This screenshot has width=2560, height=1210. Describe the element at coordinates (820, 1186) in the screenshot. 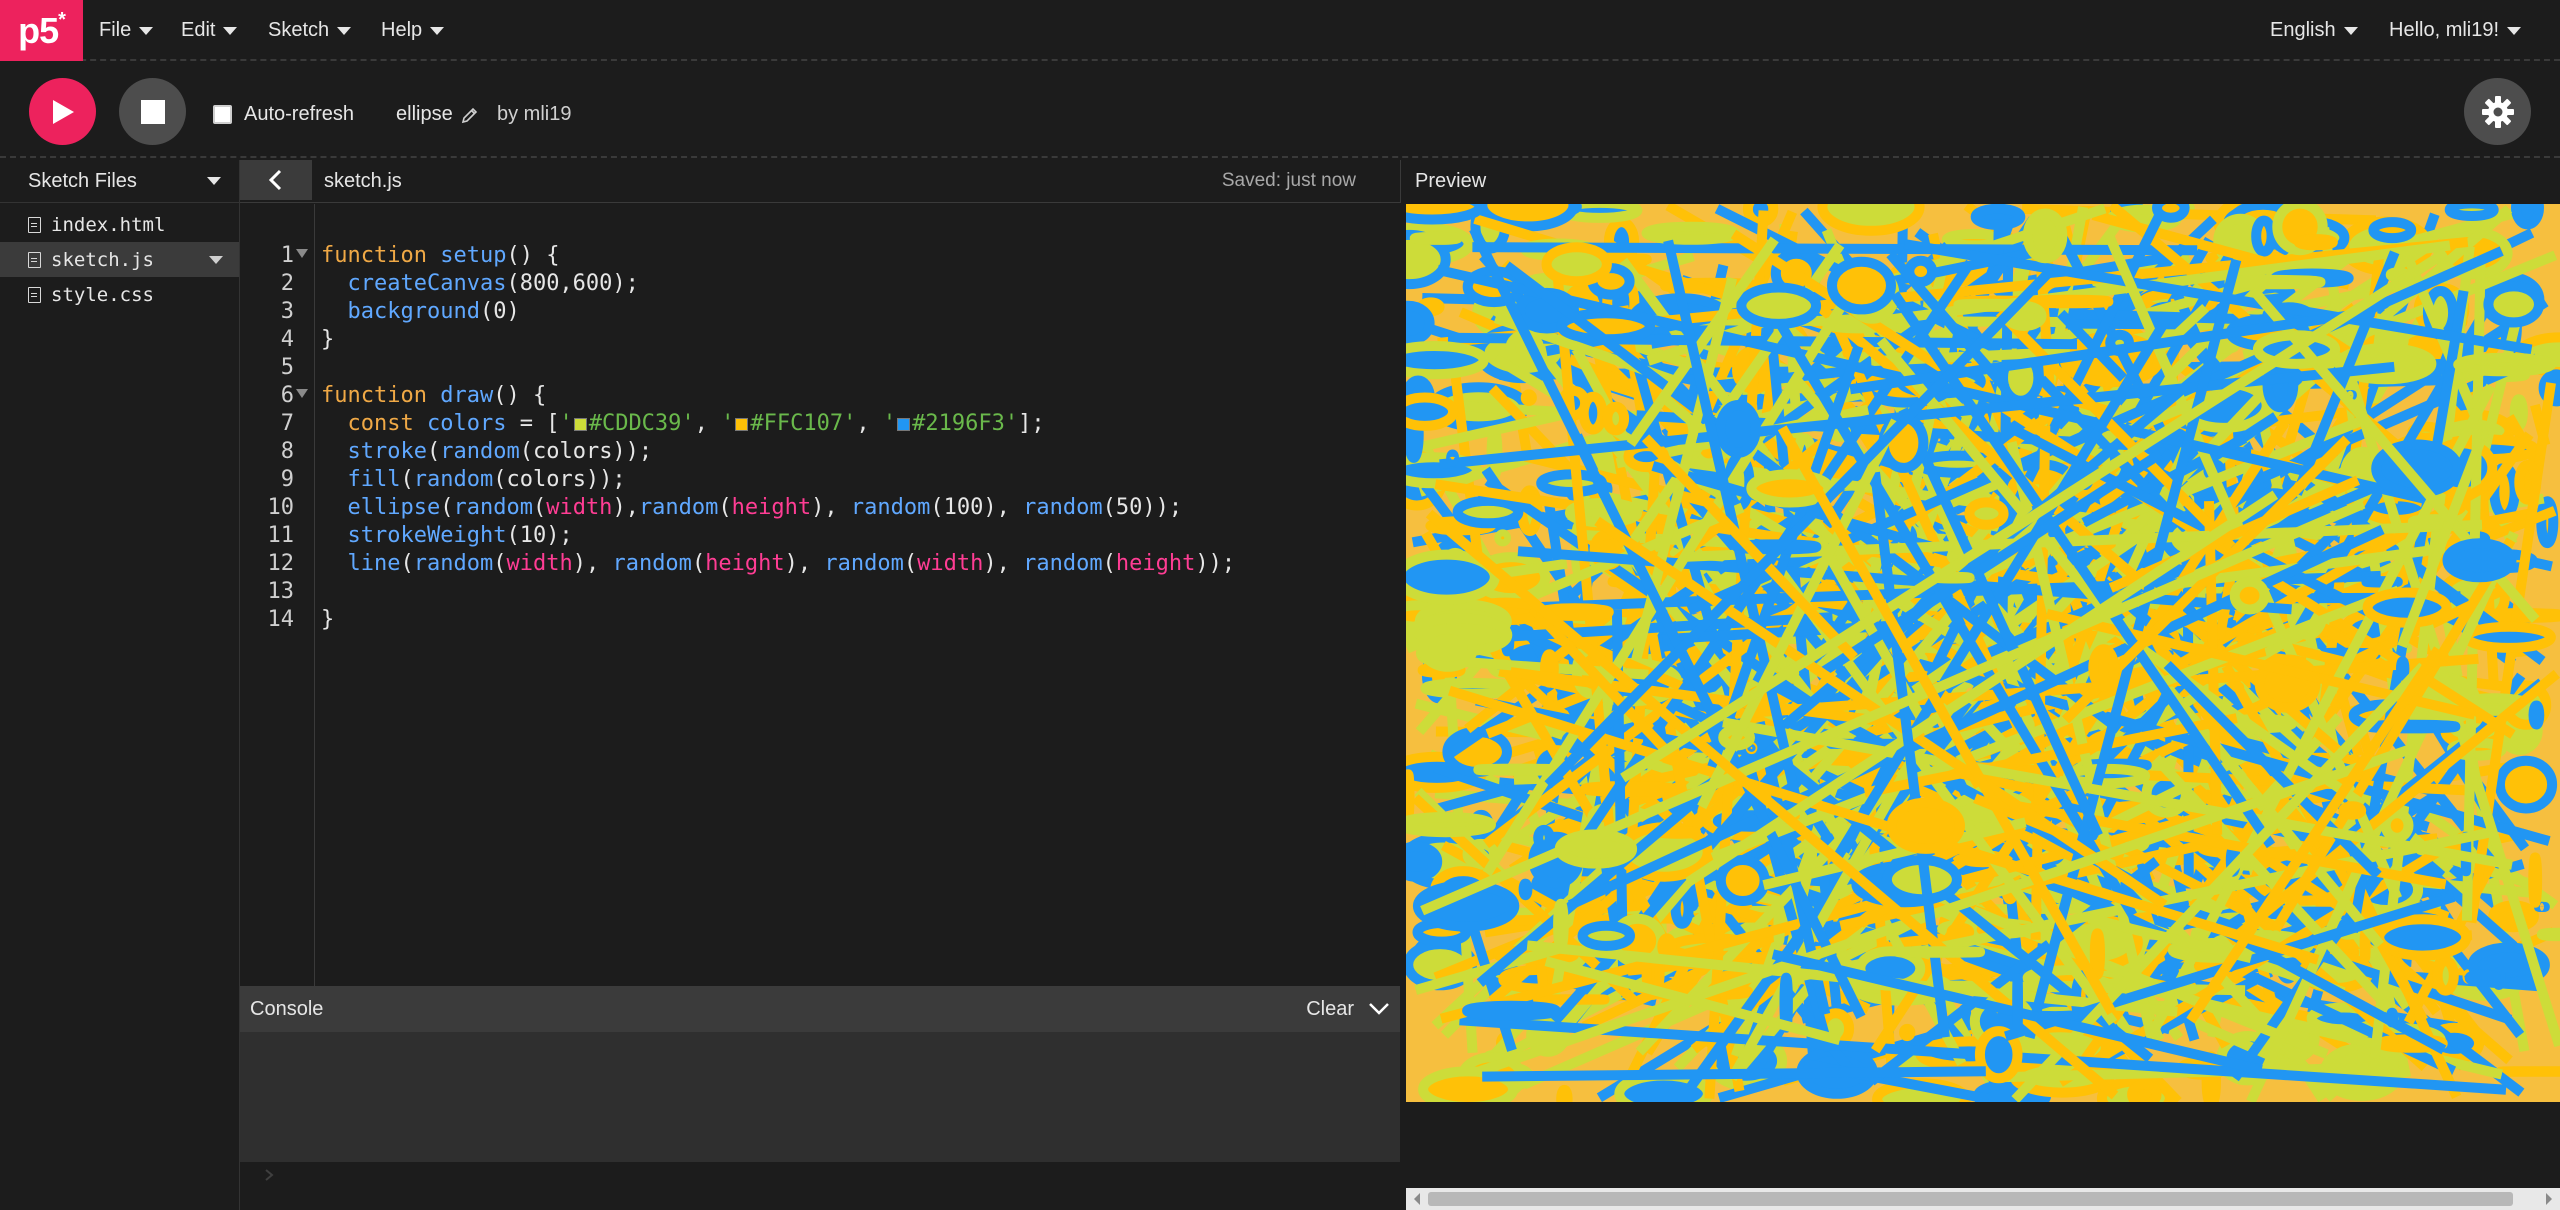

I see `console-input` at that location.